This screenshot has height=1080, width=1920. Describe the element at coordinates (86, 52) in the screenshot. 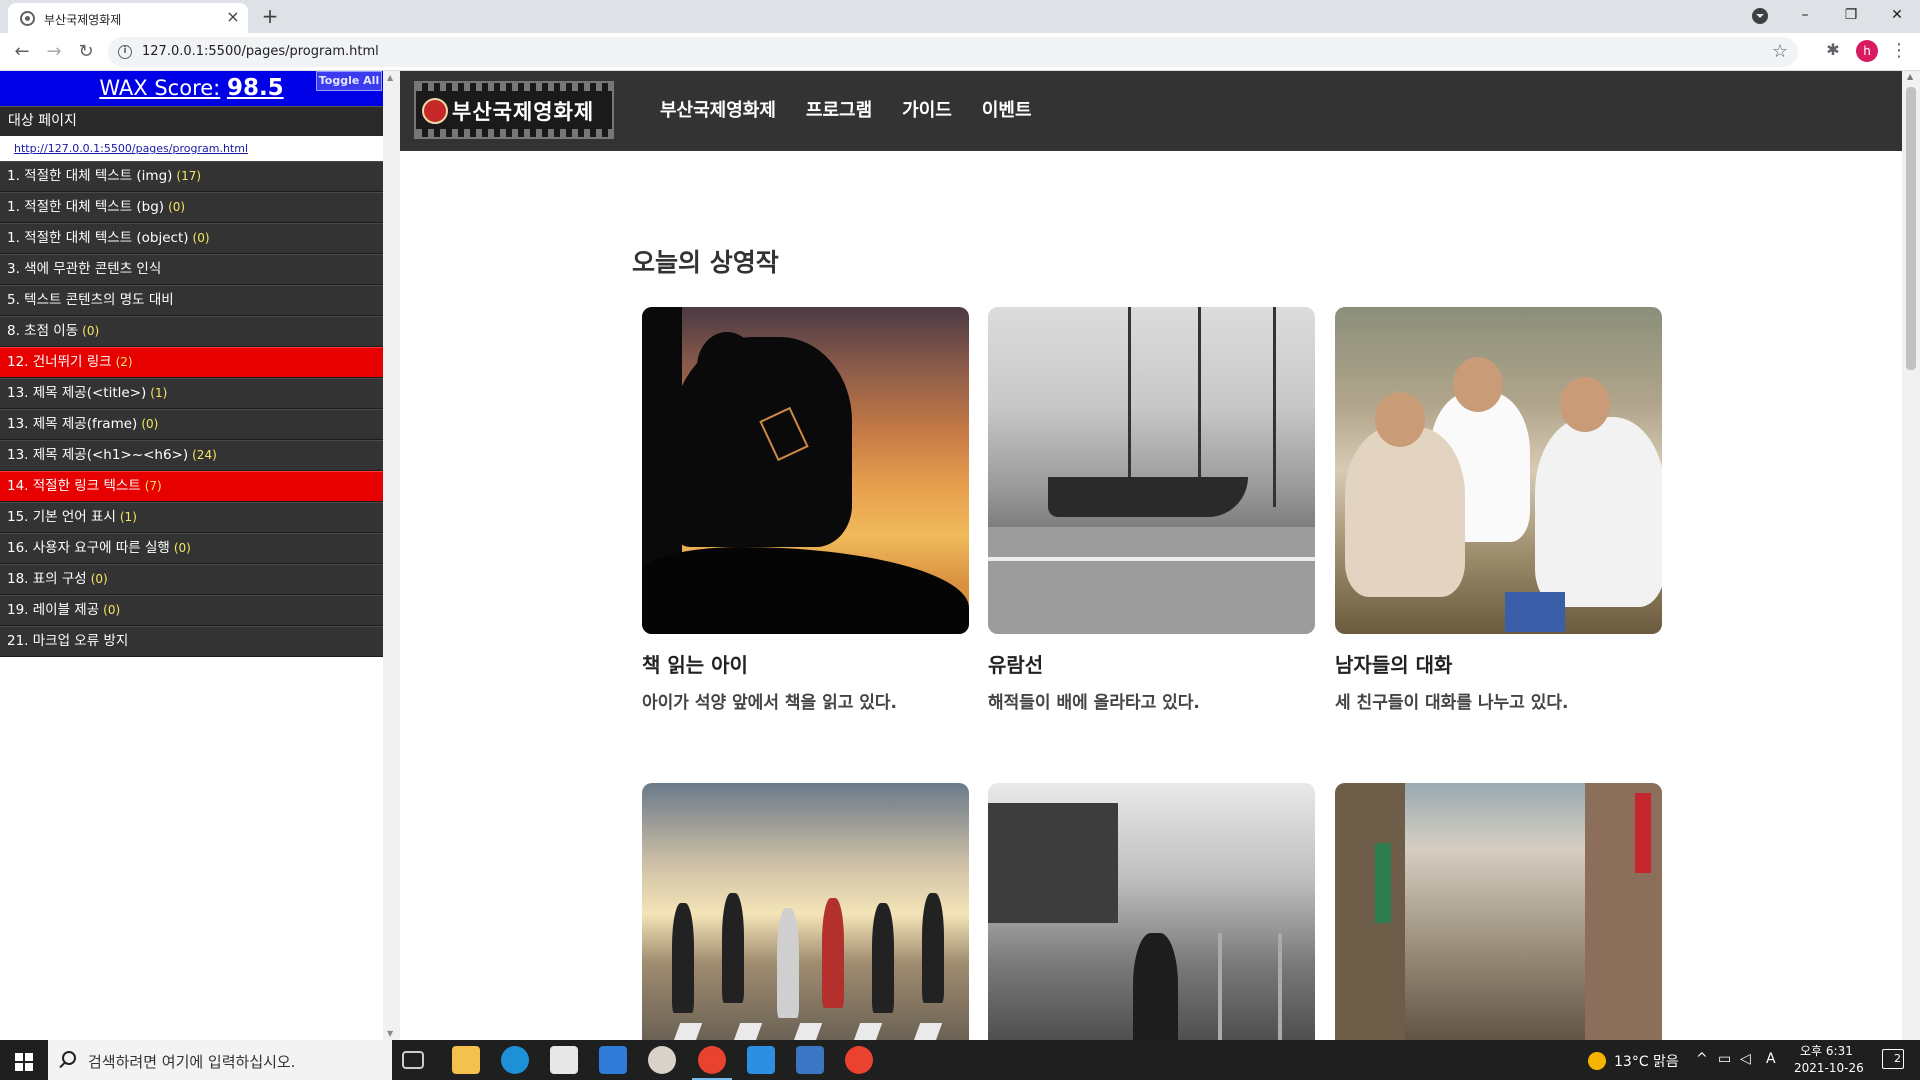

I see `reload-icon: ↻` at that location.